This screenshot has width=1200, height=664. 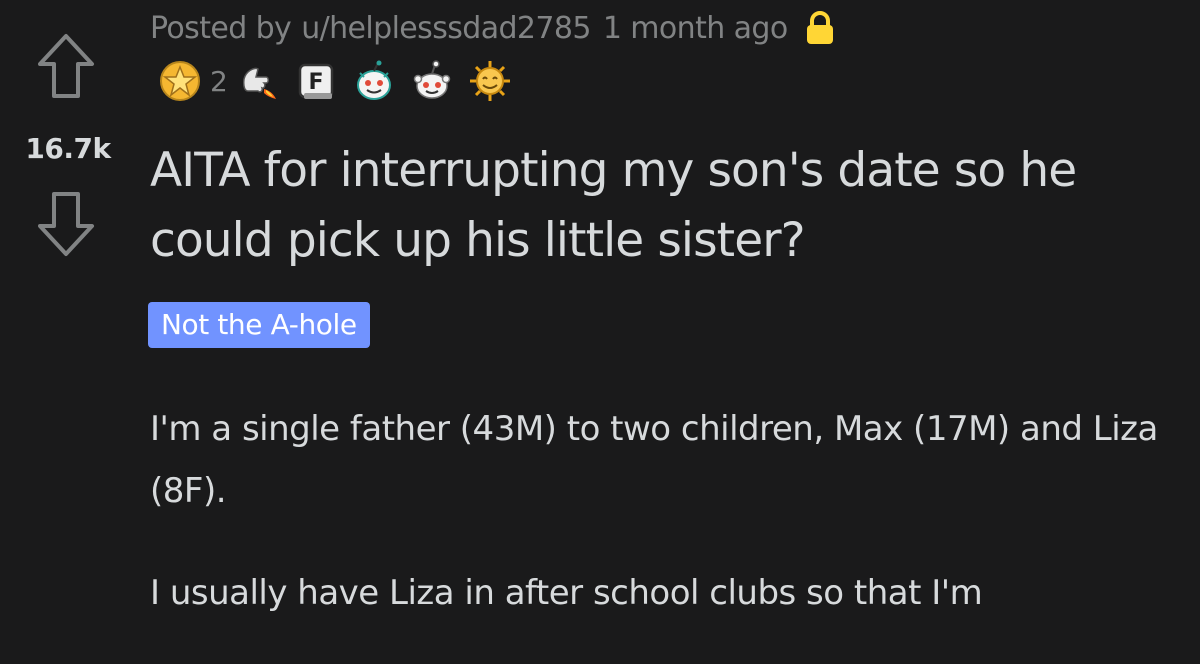 I want to click on wholesome-seal-award-icon, so click(x=374, y=81).